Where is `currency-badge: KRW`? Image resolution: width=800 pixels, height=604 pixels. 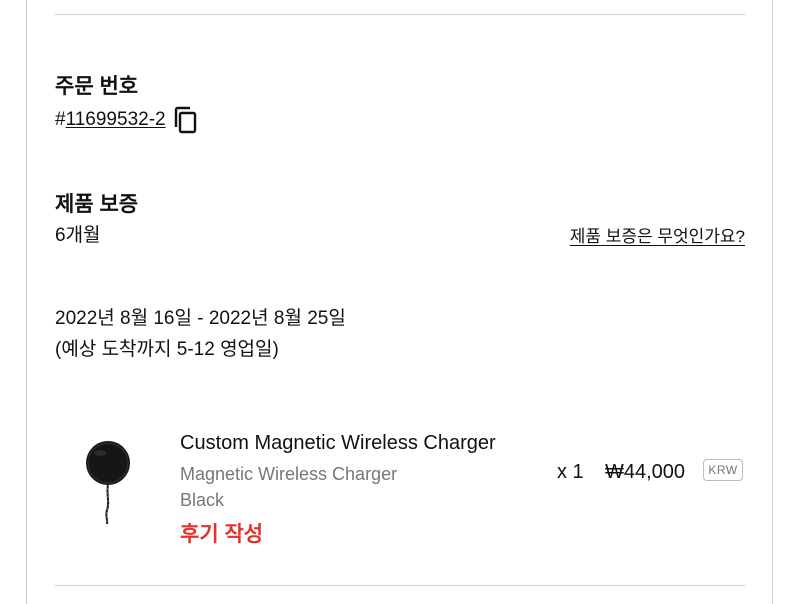
currency-badge: KRW is located at coordinates (723, 470).